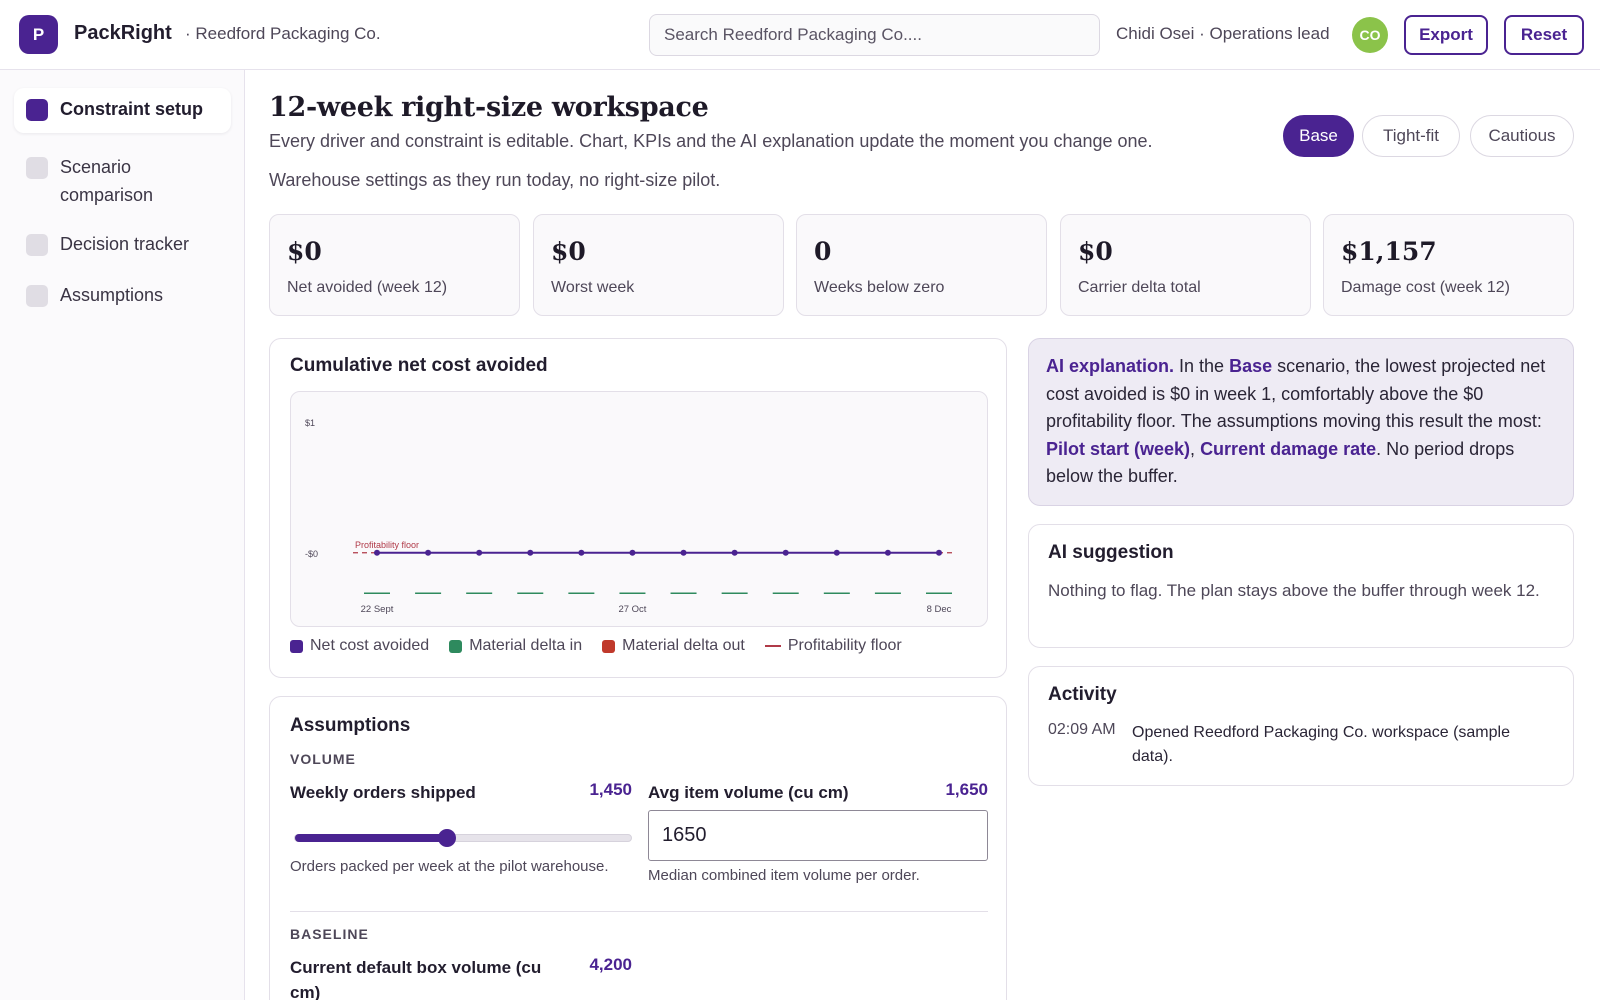  Describe the element at coordinates (132, 109) in the screenshot. I see `sidebar-item-label: Constraint setup` at that location.